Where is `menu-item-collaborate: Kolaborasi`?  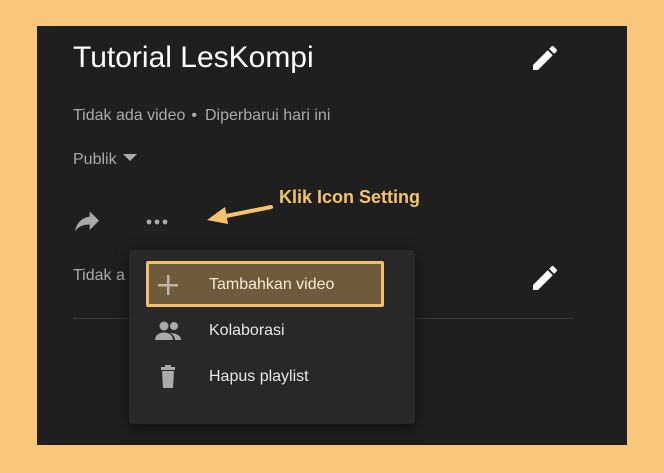
menu-item-collaborate: Kolaborasi is located at coordinates (272, 331).